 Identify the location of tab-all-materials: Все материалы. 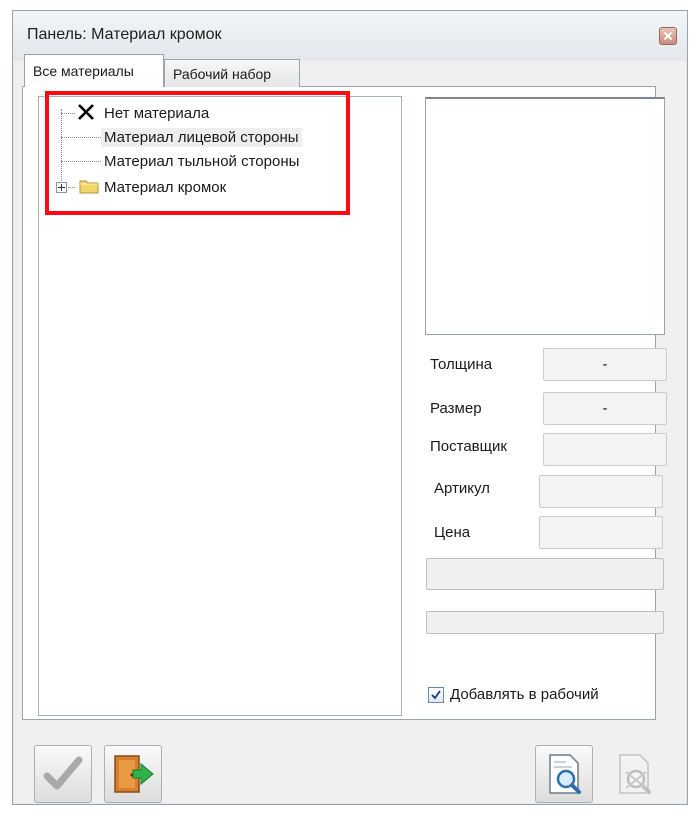
(94, 70).